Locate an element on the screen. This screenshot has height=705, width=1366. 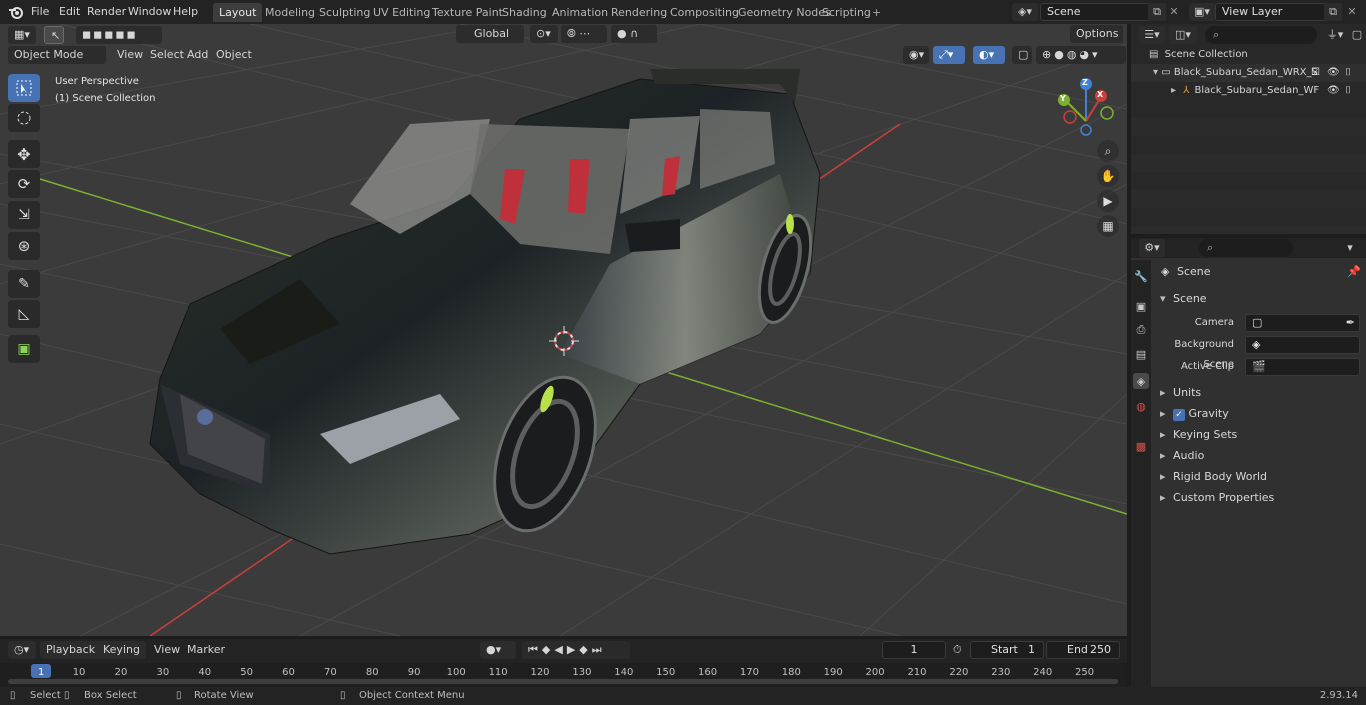
tool-scale: ⇲ is located at coordinates (24, 215).